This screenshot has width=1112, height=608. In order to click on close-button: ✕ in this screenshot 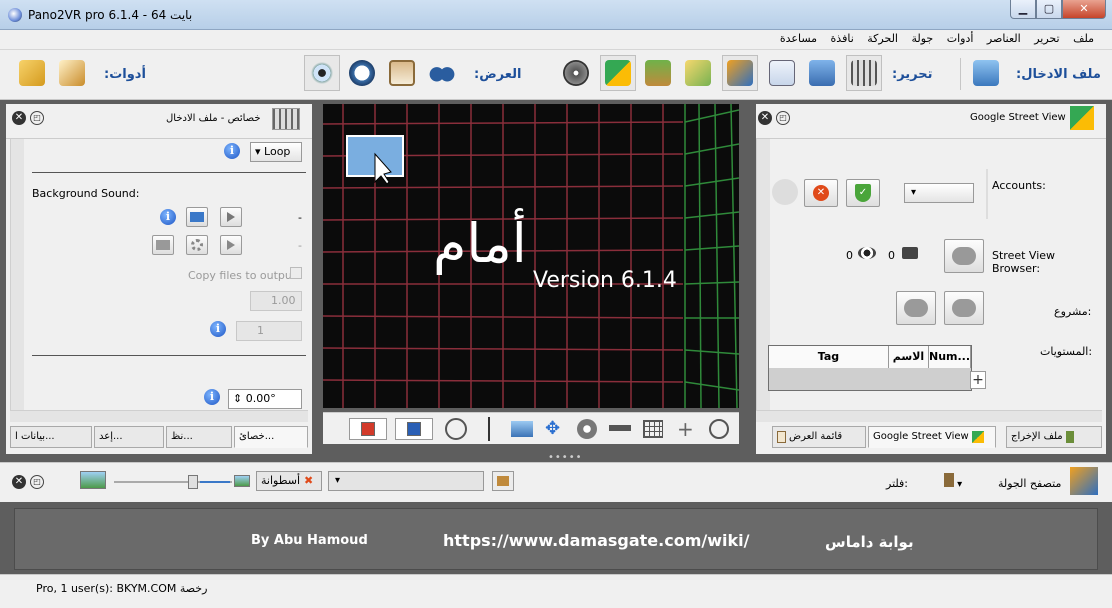, I will do `click(1084, 9)`.